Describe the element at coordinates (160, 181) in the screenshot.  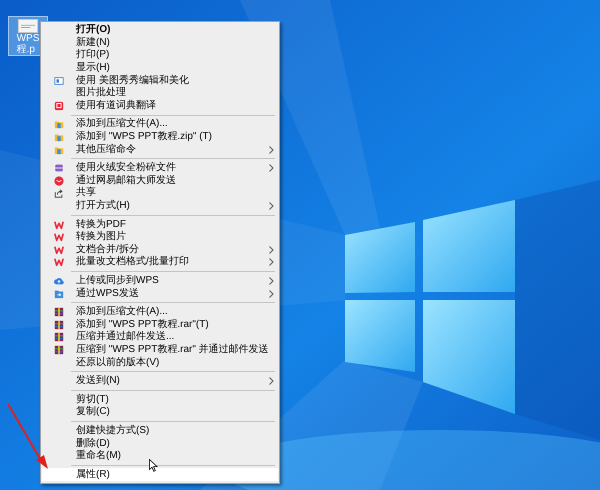
I see `menu-item: 通过网易邮箱大师发送` at that location.